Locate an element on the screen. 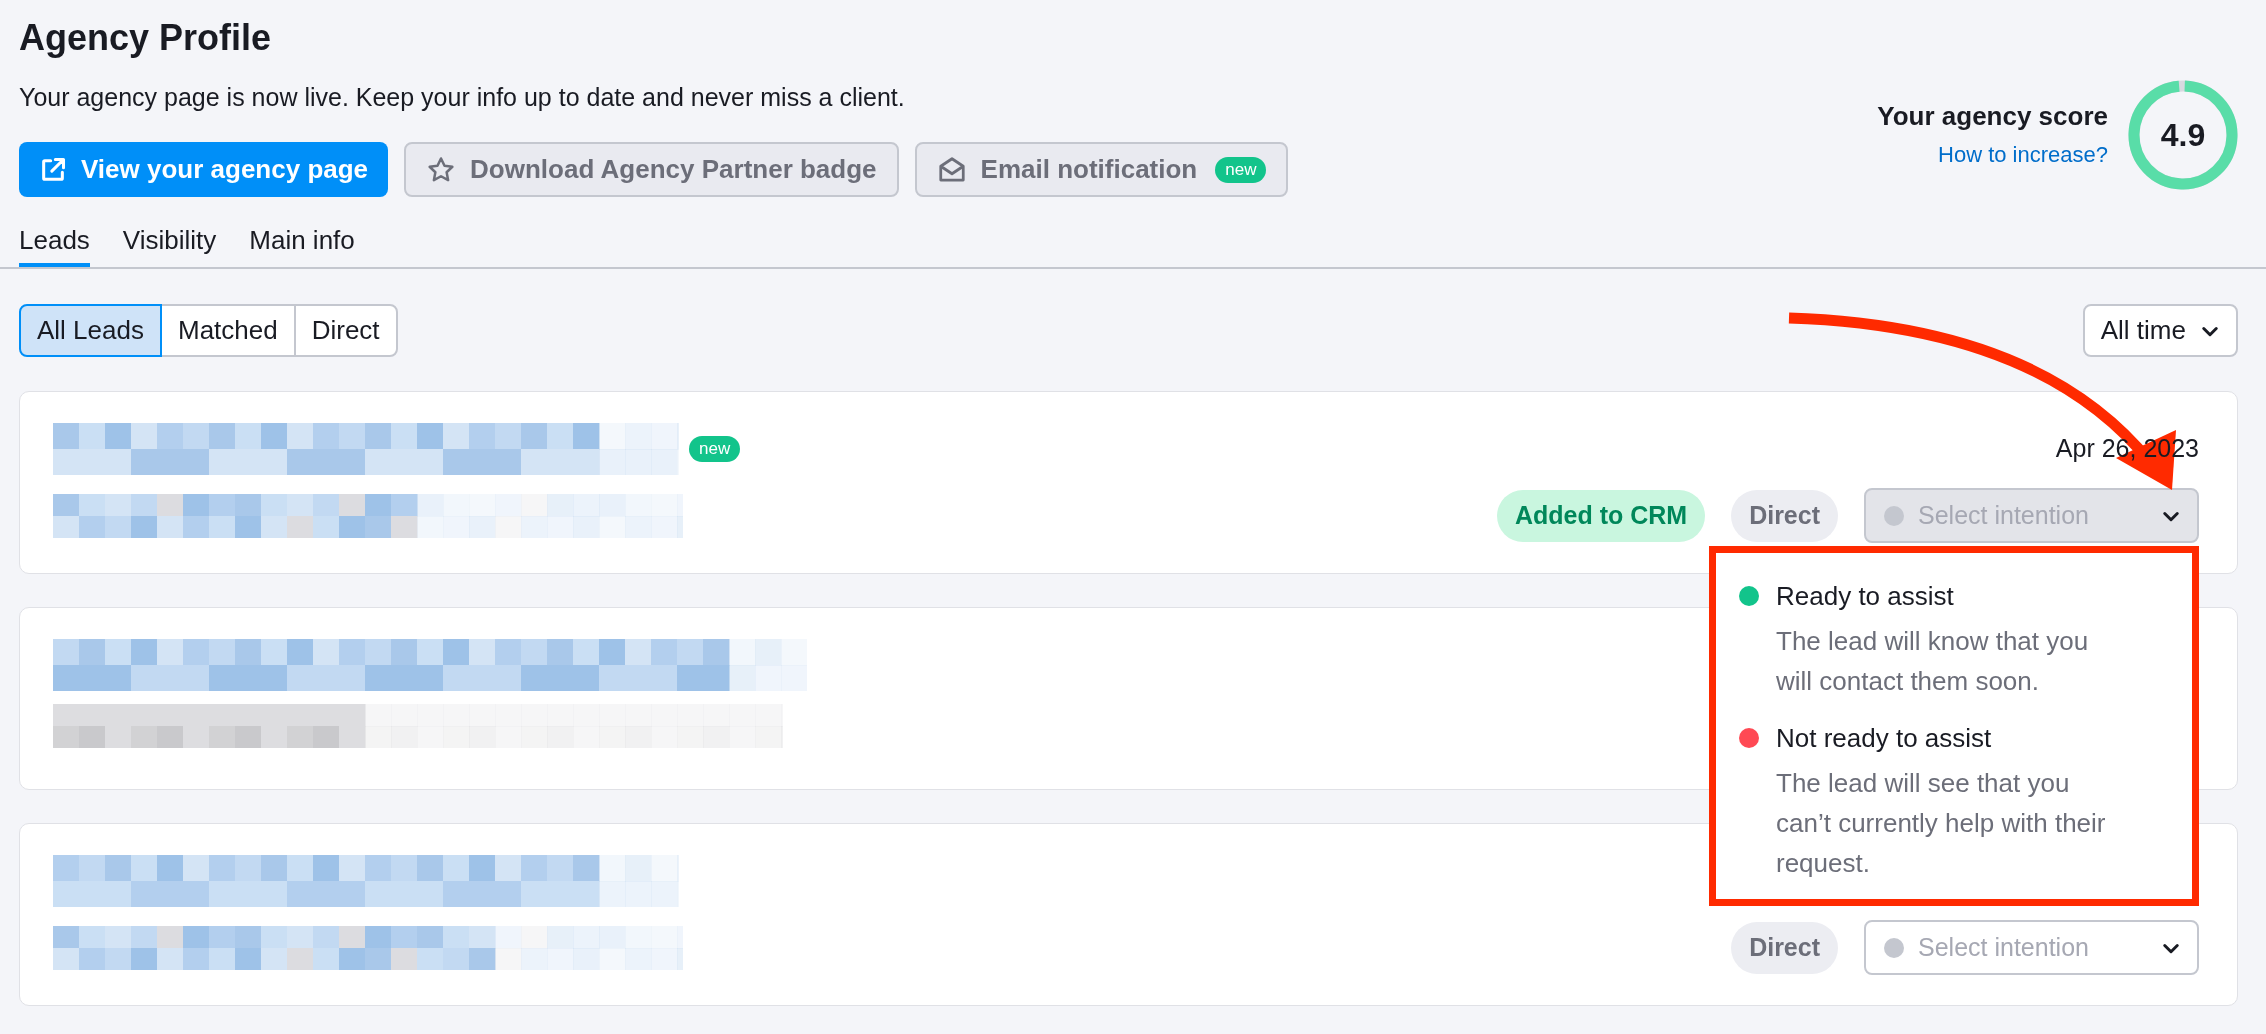 The image size is (2266, 1034). filter-button: Matched is located at coordinates (227, 330).